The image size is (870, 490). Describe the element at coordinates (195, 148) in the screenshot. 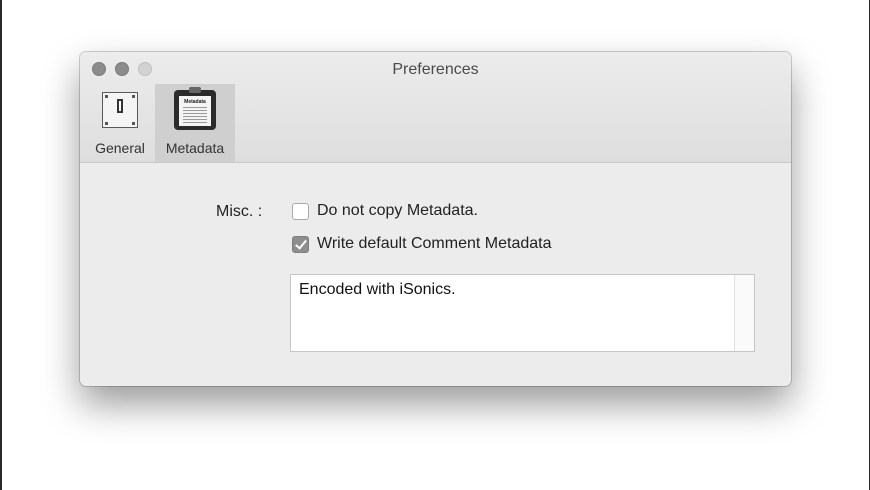

I see `toolbar-item-label: Metadata` at that location.